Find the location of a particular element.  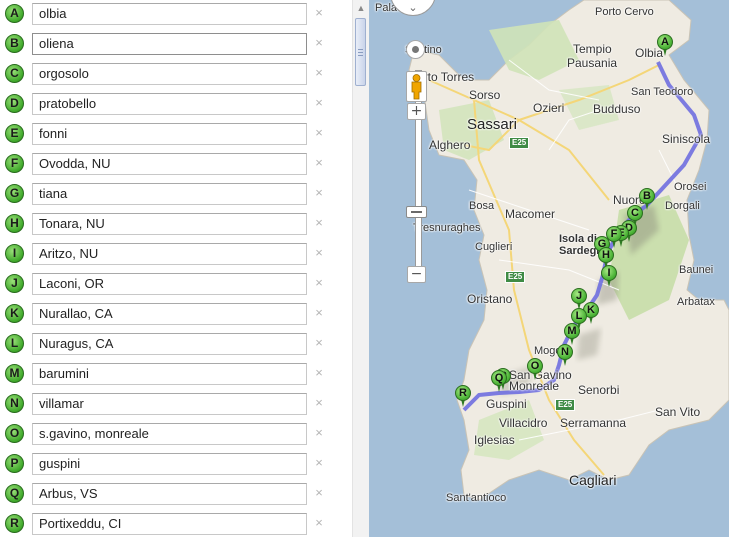

map-place-label: Cuglieri is located at coordinates (494, 247).